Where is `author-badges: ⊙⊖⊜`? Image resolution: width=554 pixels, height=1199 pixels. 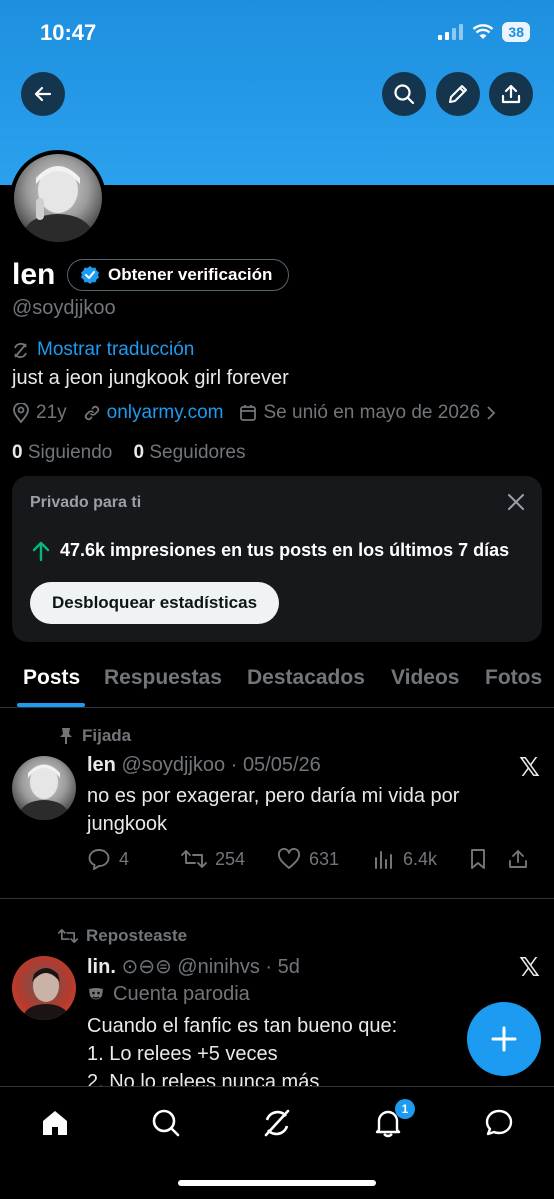 author-badges: ⊙⊖⊜ is located at coordinates (146, 967).